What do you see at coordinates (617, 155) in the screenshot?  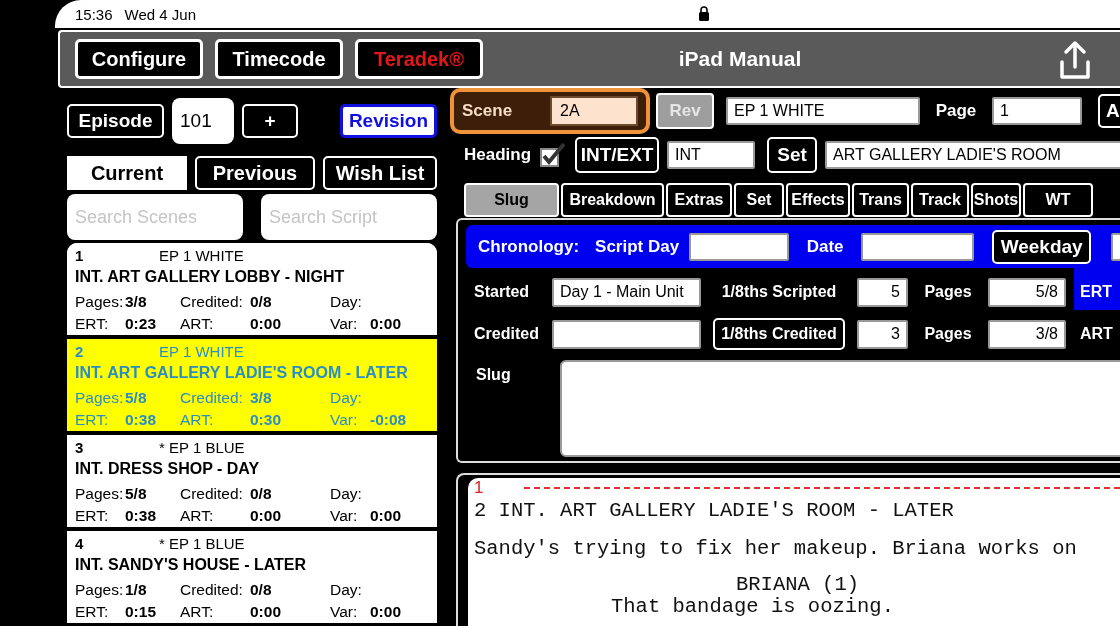 I see `int-ext-button: INT/EXT` at bounding box center [617, 155].